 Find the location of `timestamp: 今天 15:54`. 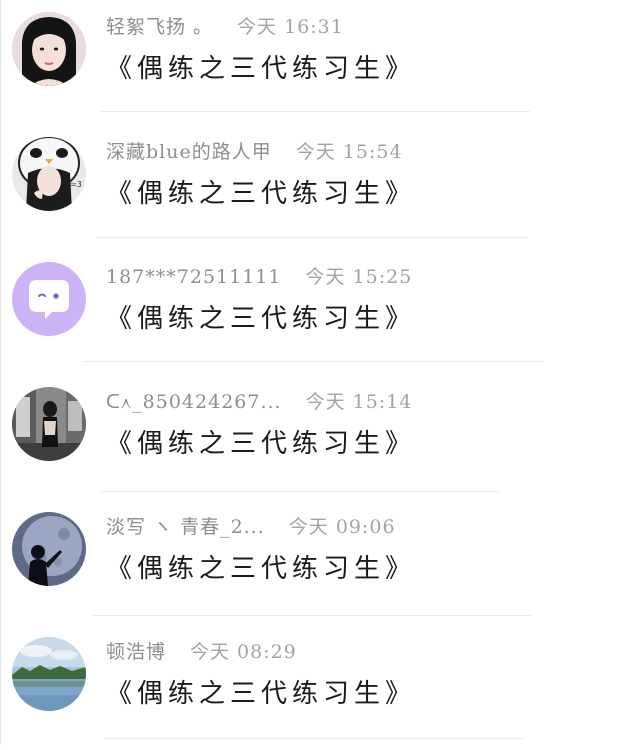

timestamp: 今天 15:54 is located at coordinates (349, 152).